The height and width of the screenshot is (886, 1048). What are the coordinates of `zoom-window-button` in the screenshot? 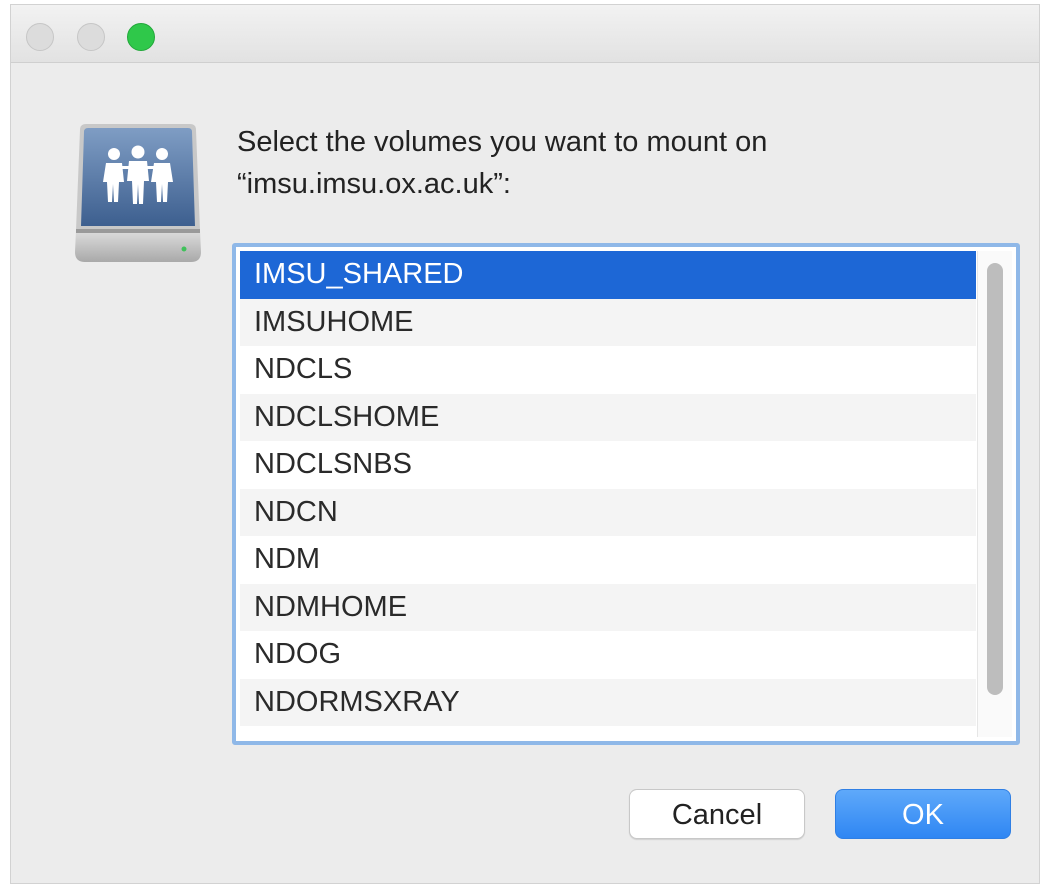 It's located at (141, 37).